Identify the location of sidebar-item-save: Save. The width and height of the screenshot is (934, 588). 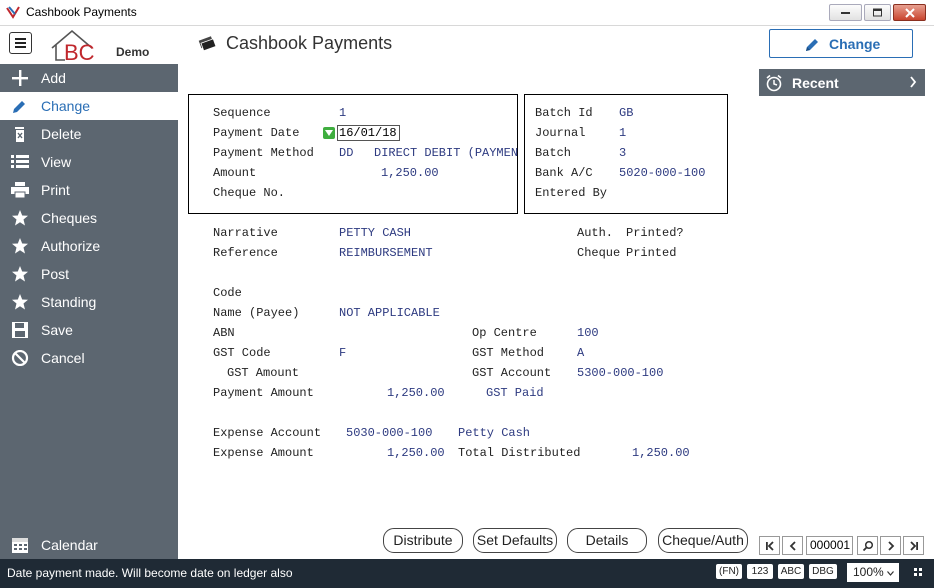
(89, 330).